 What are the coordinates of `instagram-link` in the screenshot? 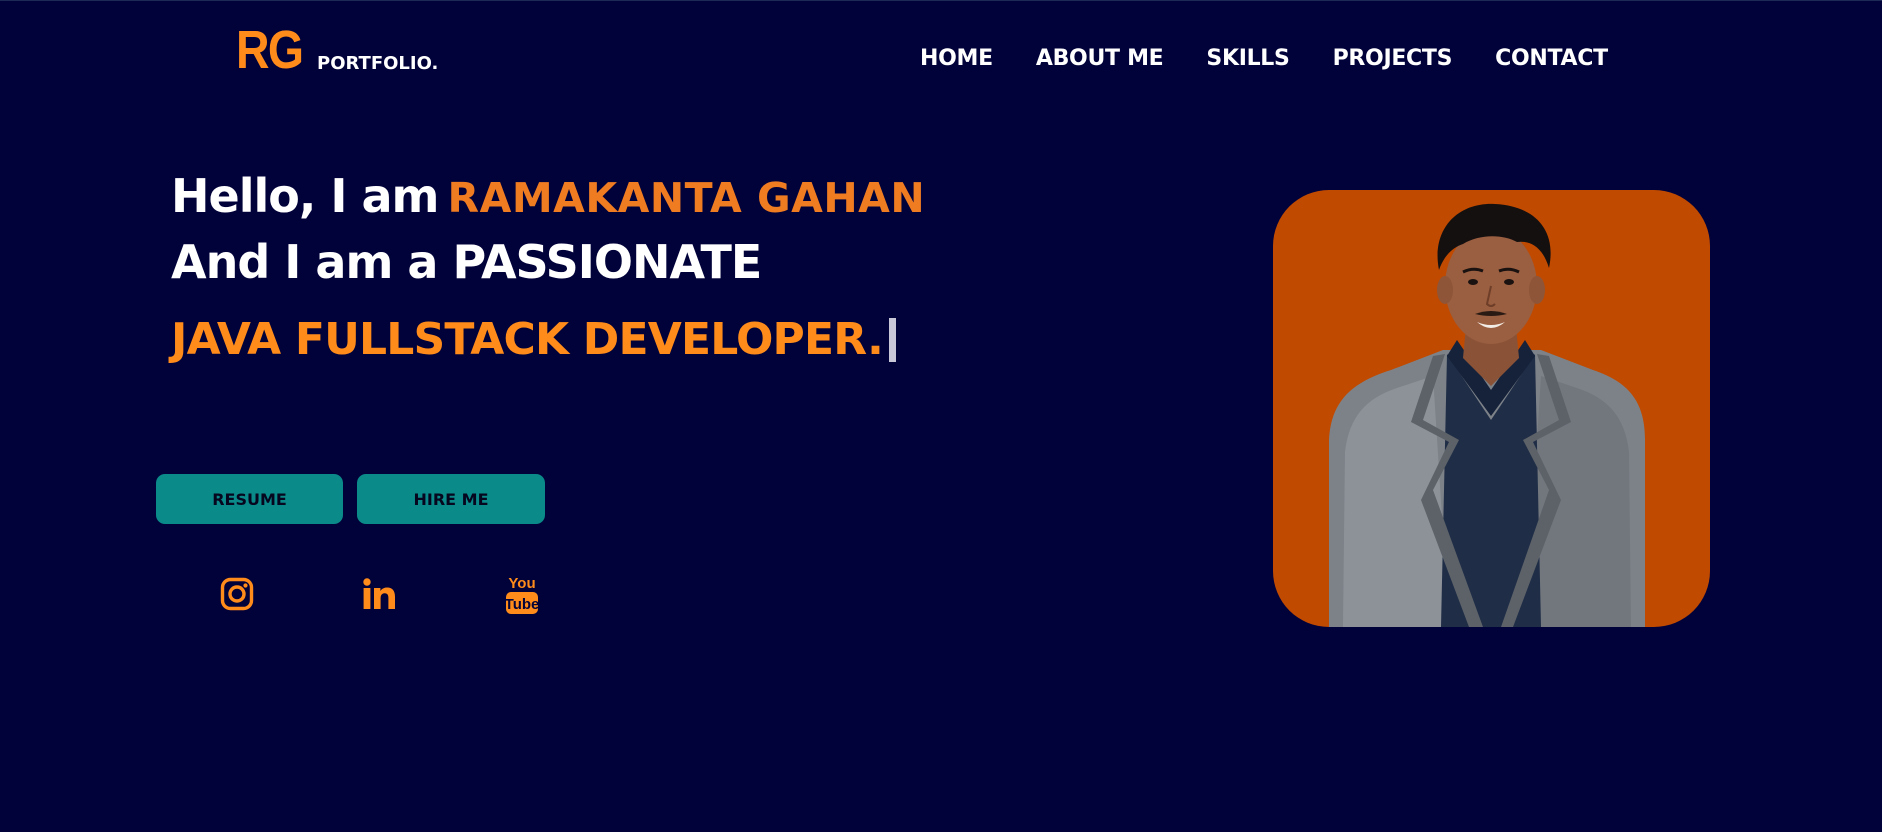 It's located at (237, 594).